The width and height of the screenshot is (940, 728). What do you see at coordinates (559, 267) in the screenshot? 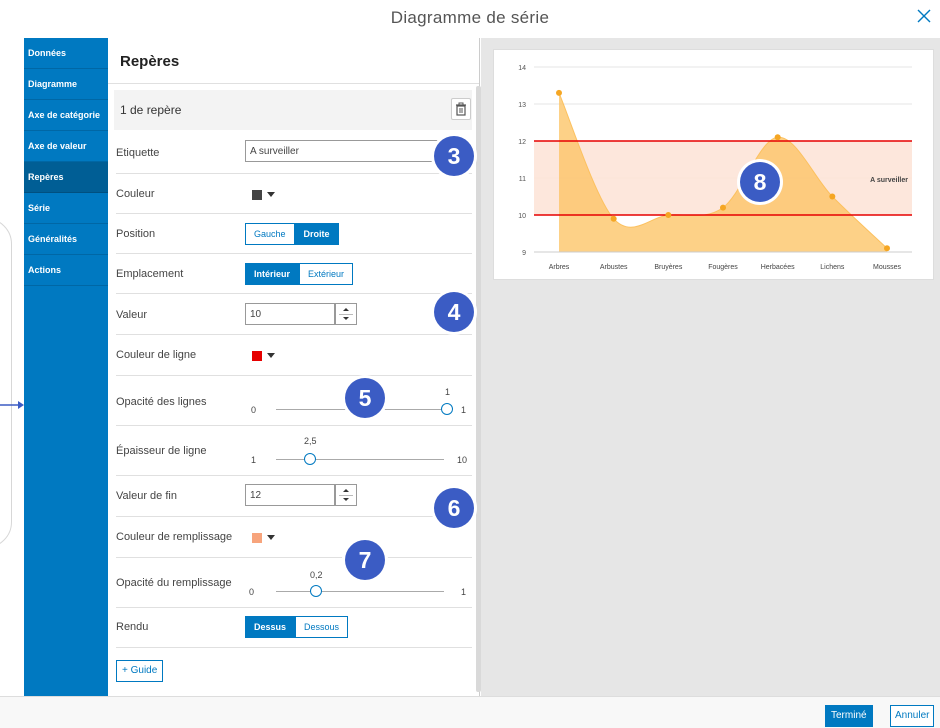
I see `x-tick-label: Arbres` at bounding box center [559, 267].